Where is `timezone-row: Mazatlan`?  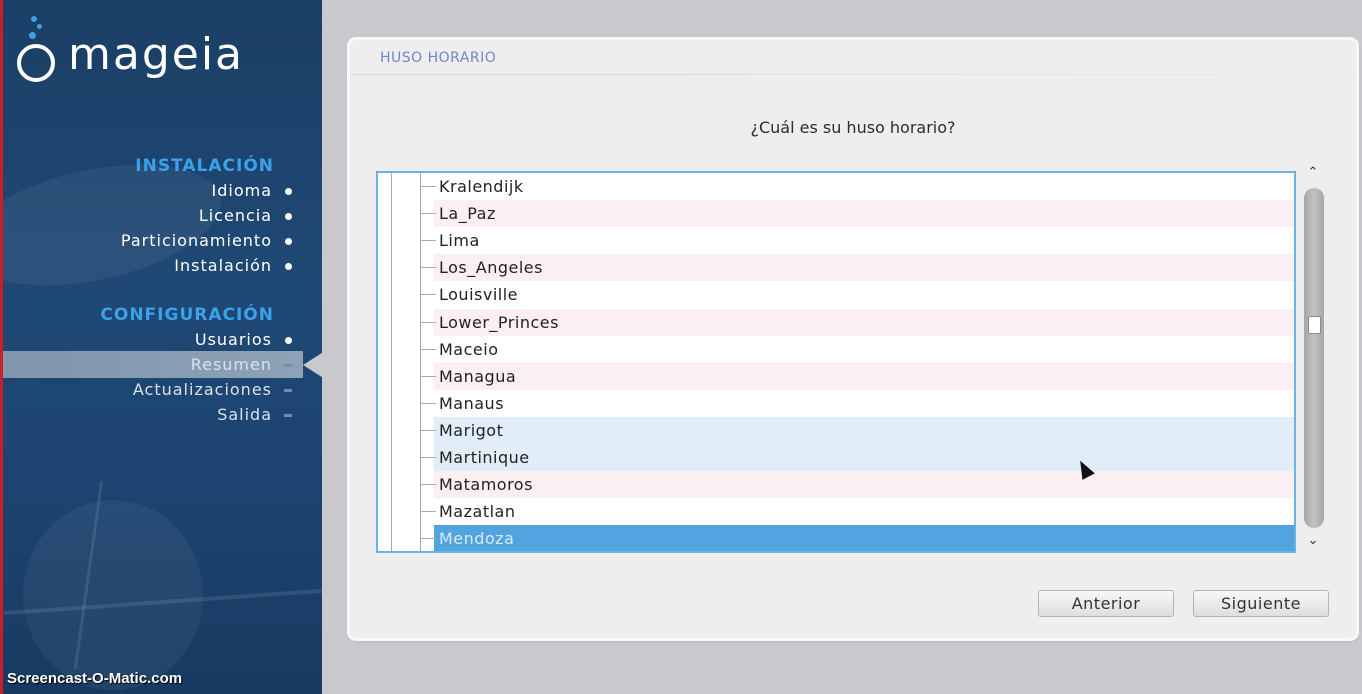 timezone-row: Mazatlan is located at coordinates (836, 512).